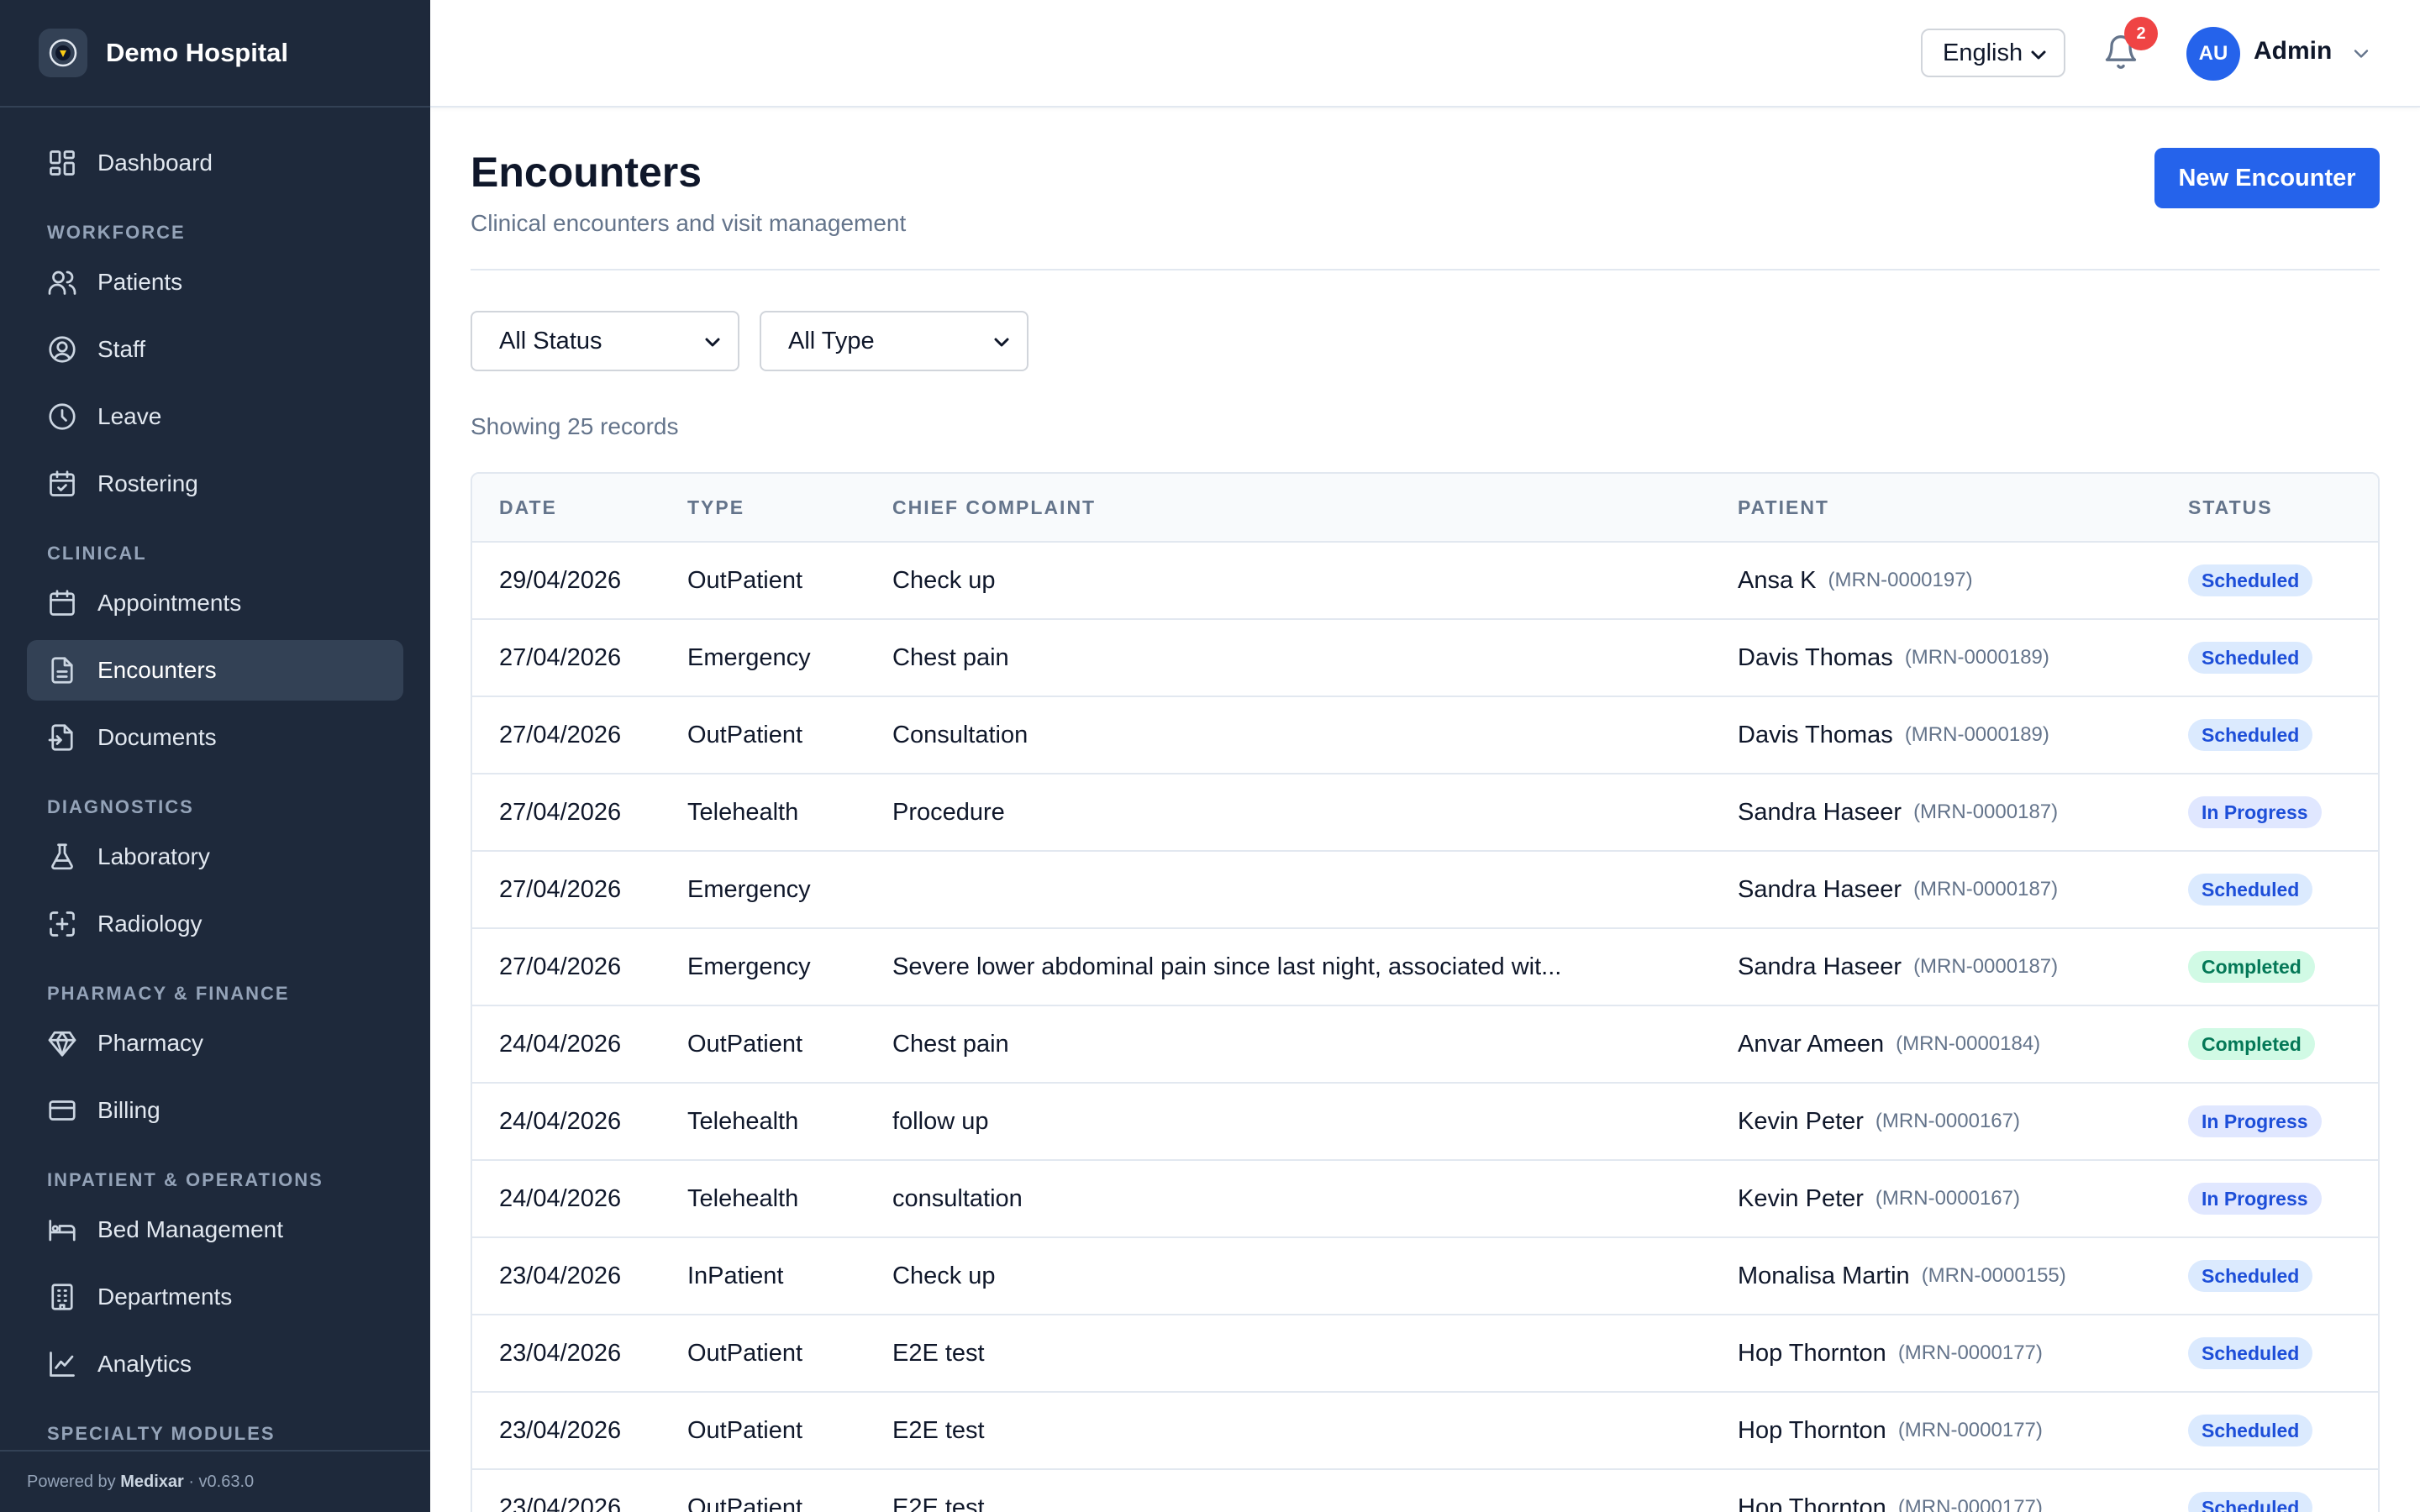 This screenshot has height=1512, width=2420. I want to click on page-title: Encounters, so click(586, 172).